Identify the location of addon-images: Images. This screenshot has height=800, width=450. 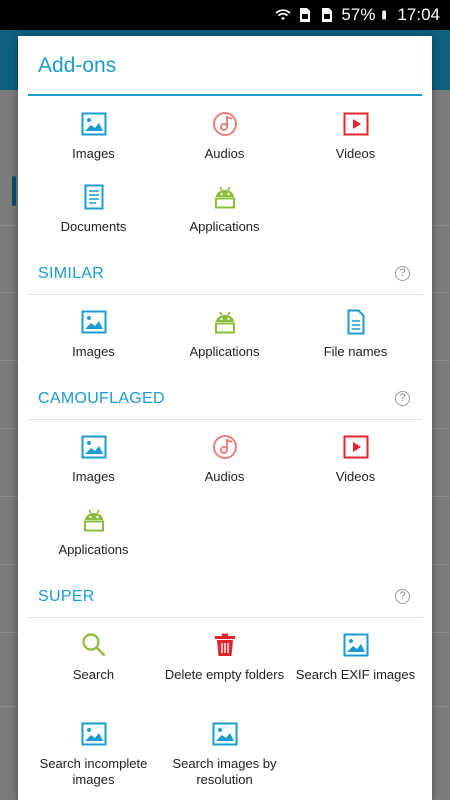
(93, 136).